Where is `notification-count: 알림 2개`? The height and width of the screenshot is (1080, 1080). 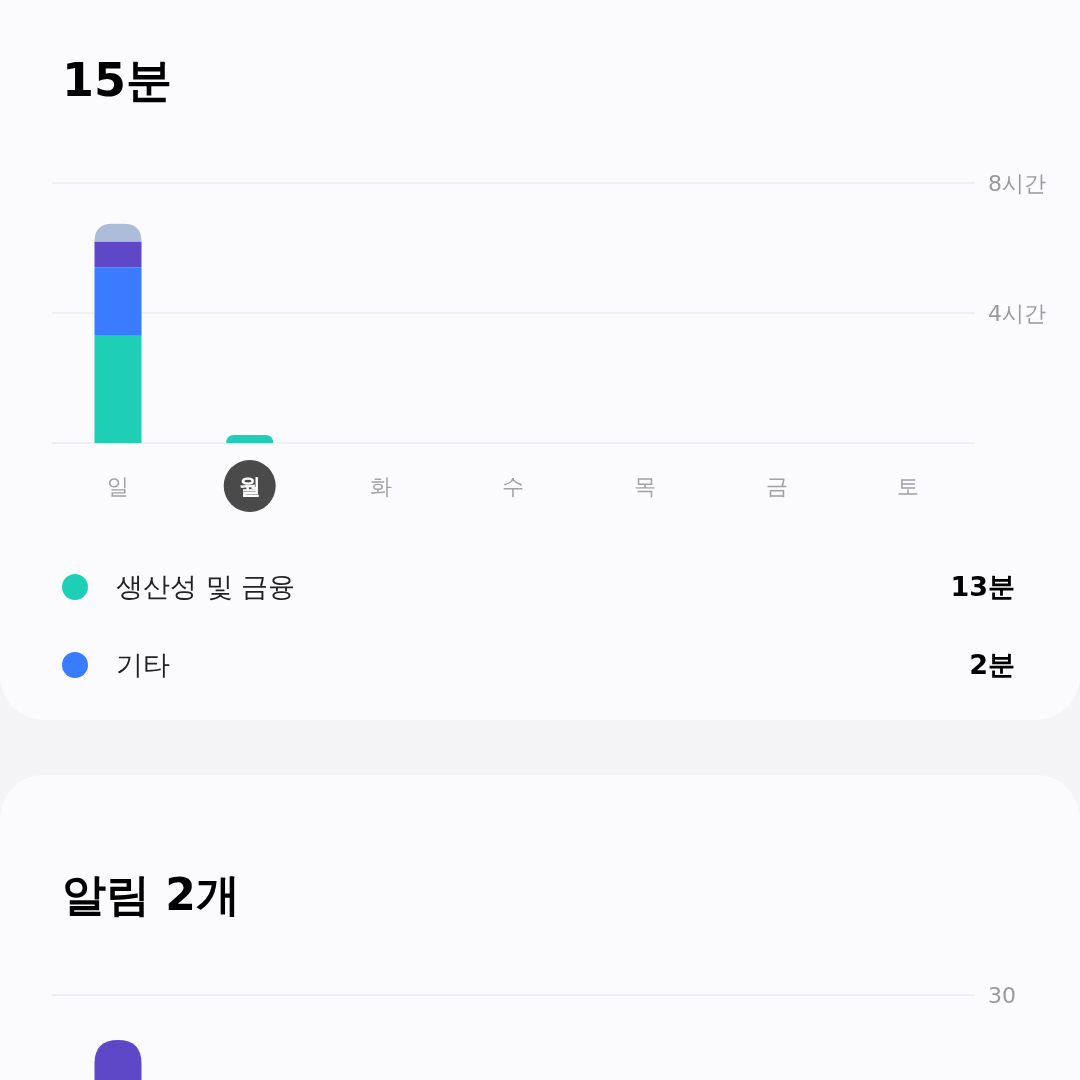 notification-count: 알림 2개 is located at coordinates (151, 894).